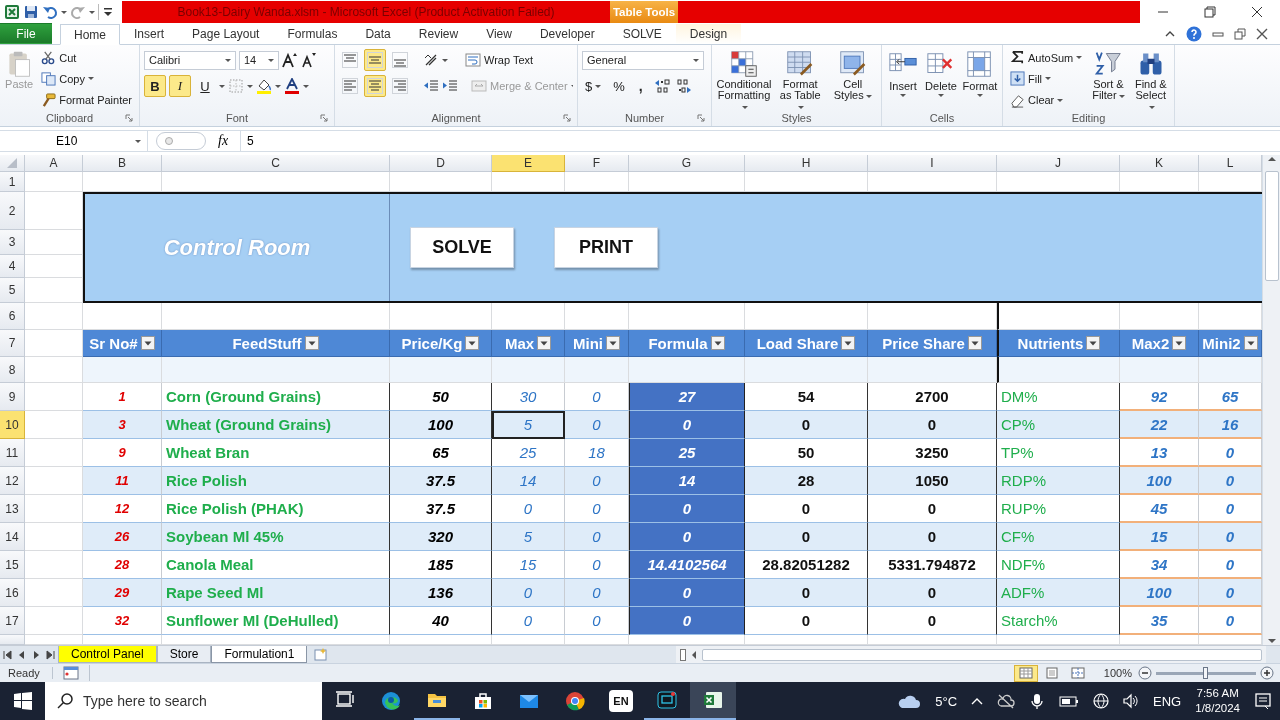  What do you see at coordinates (12, 242) in the screenshot?
I see `row-header: 3` at bounding box center [12, 242].